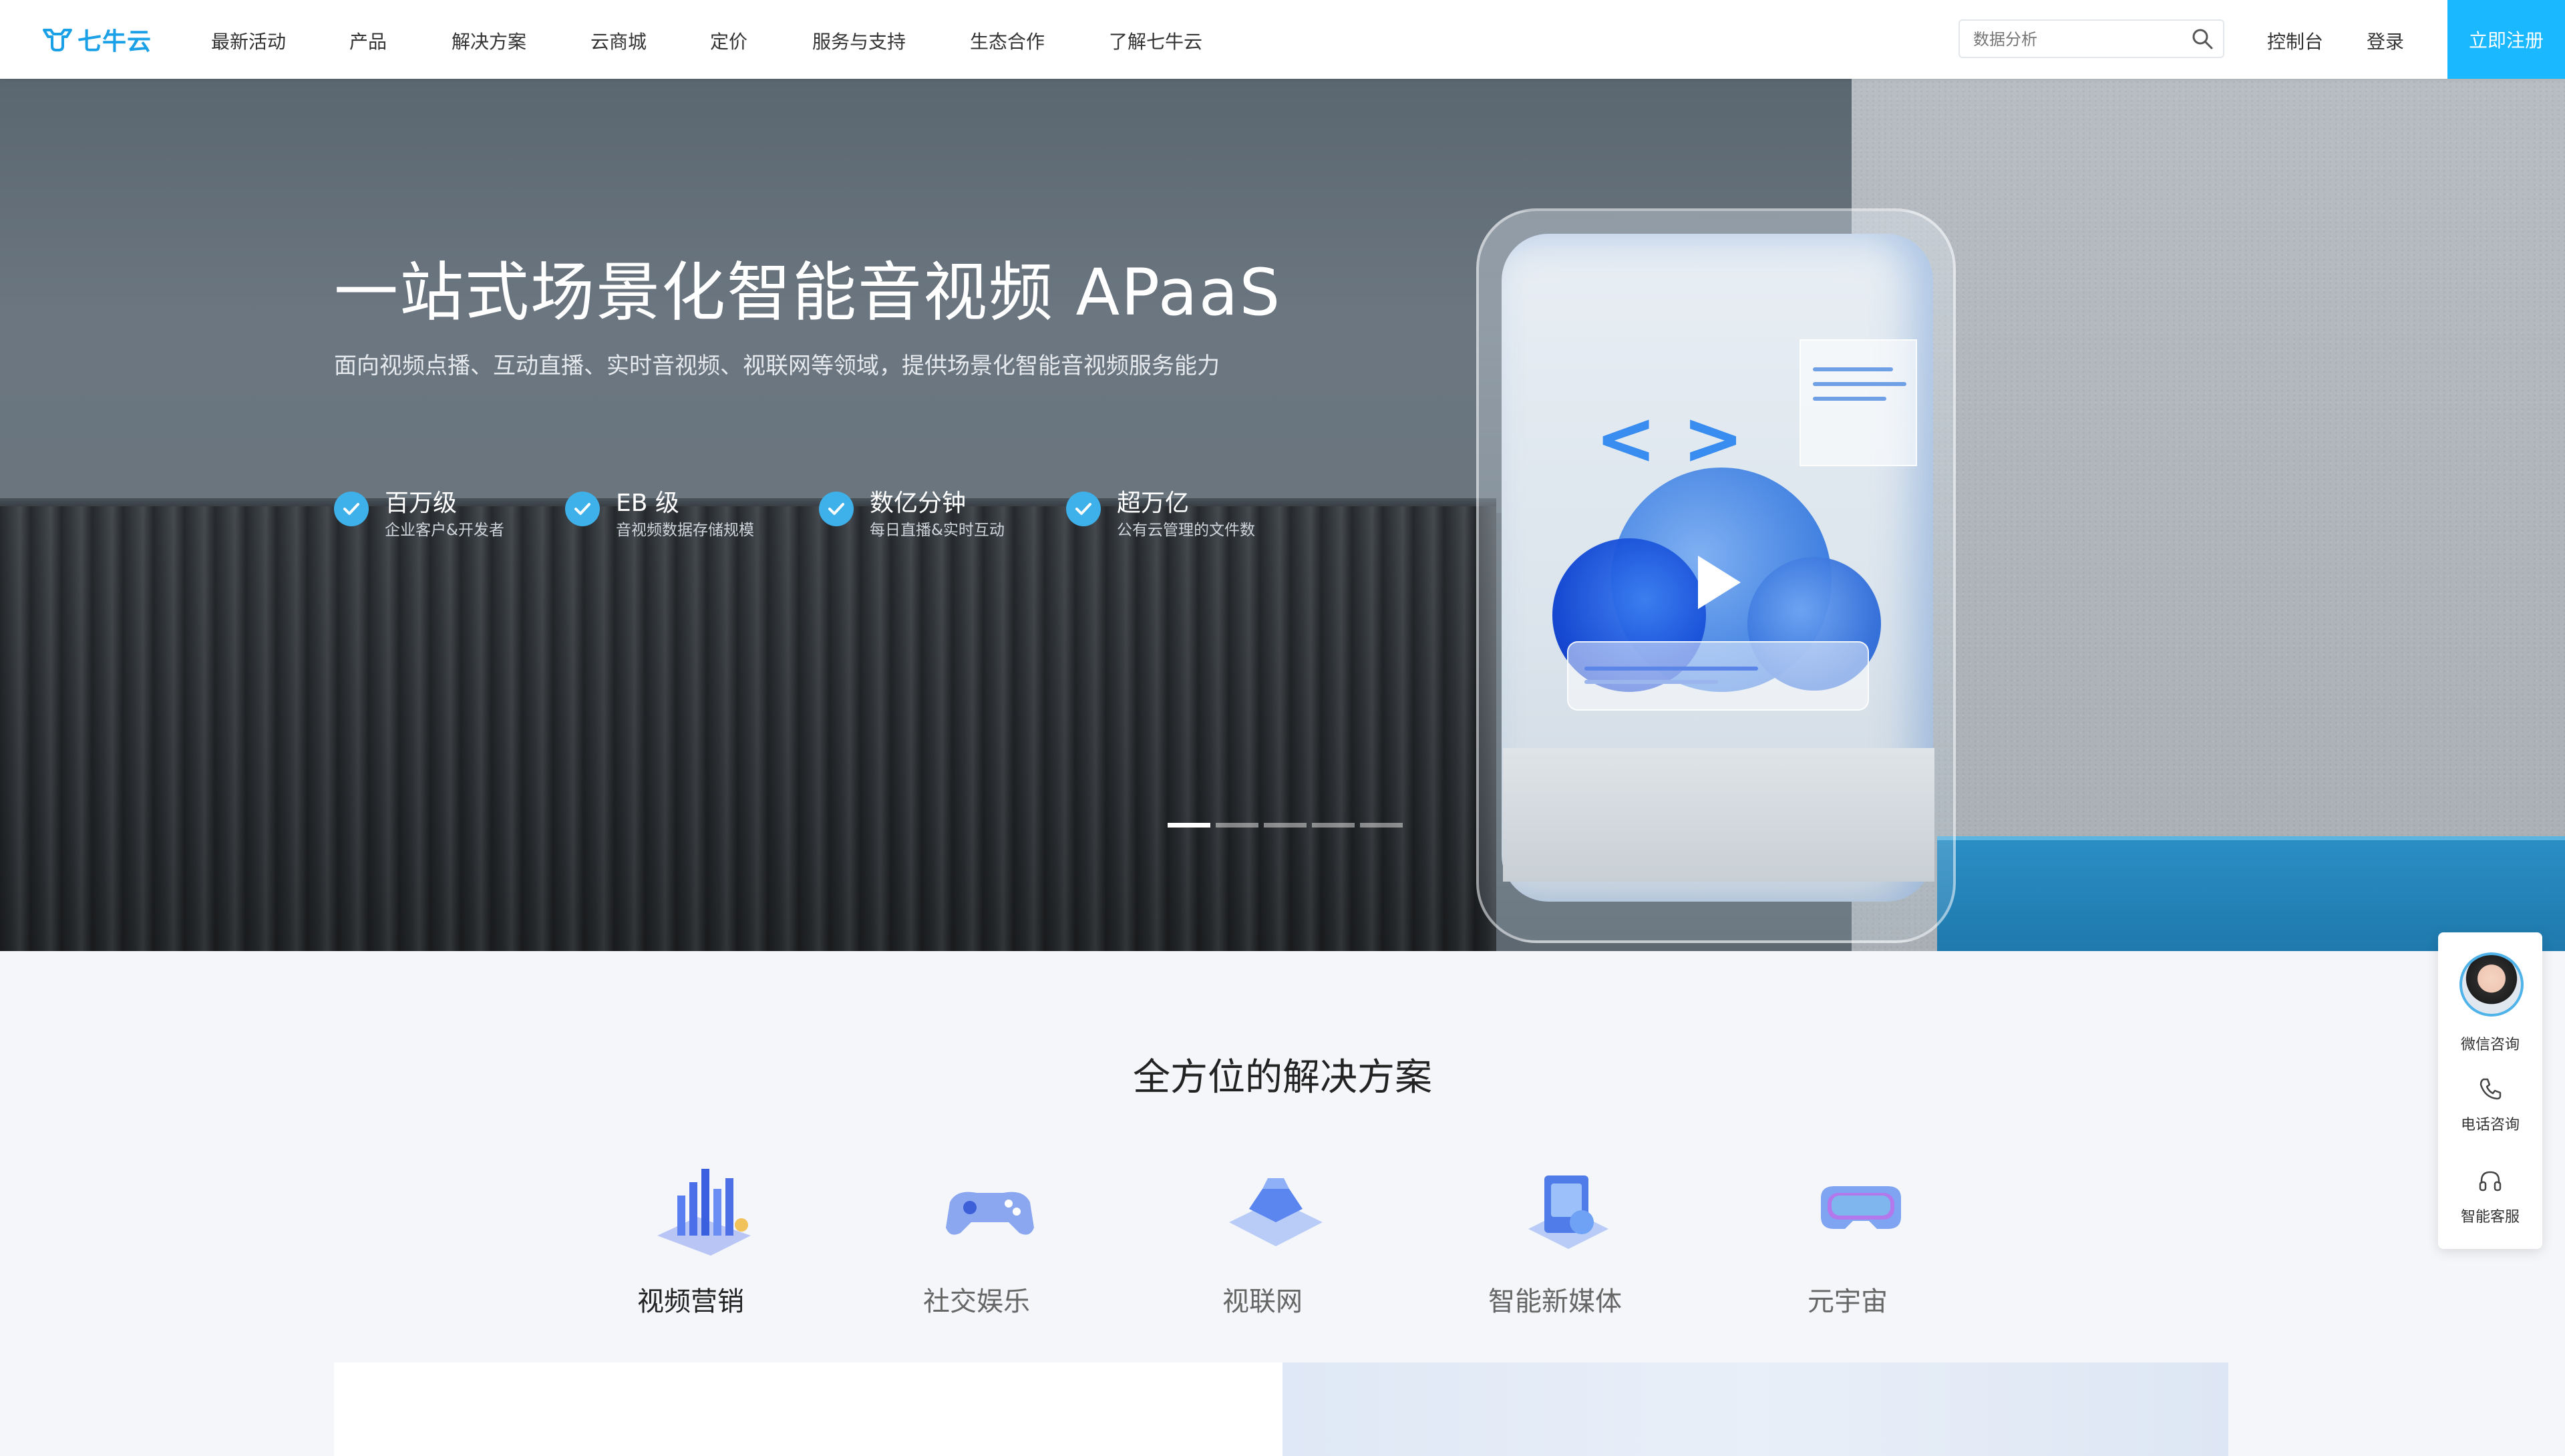 The image size is (2565, 1456). I want to click on game-controller-icon, so click(990, 1214).